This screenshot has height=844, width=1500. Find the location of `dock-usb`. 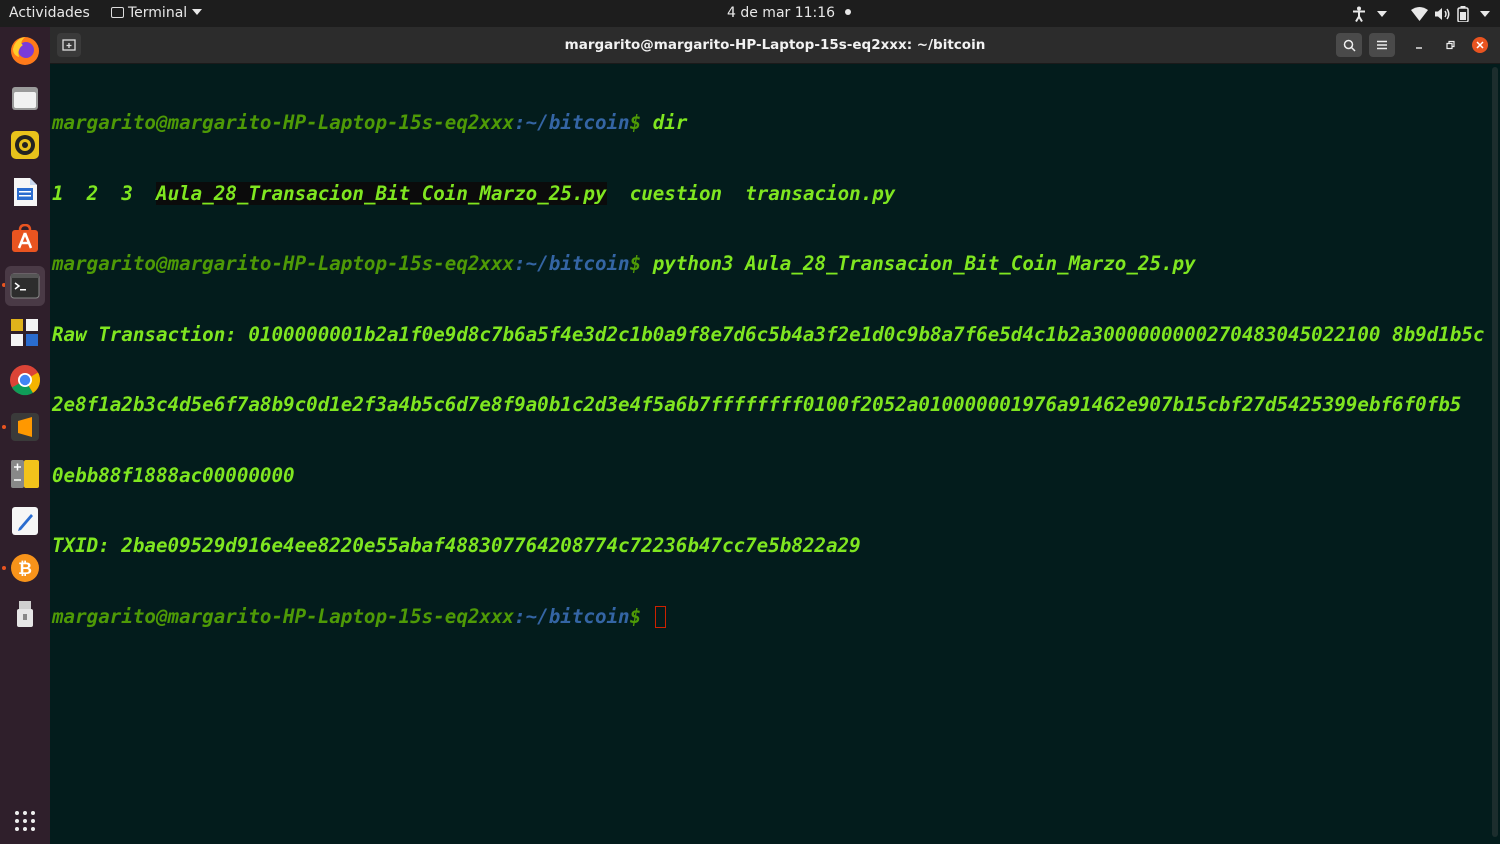

dock-usb is located at coordinates (25, 615).